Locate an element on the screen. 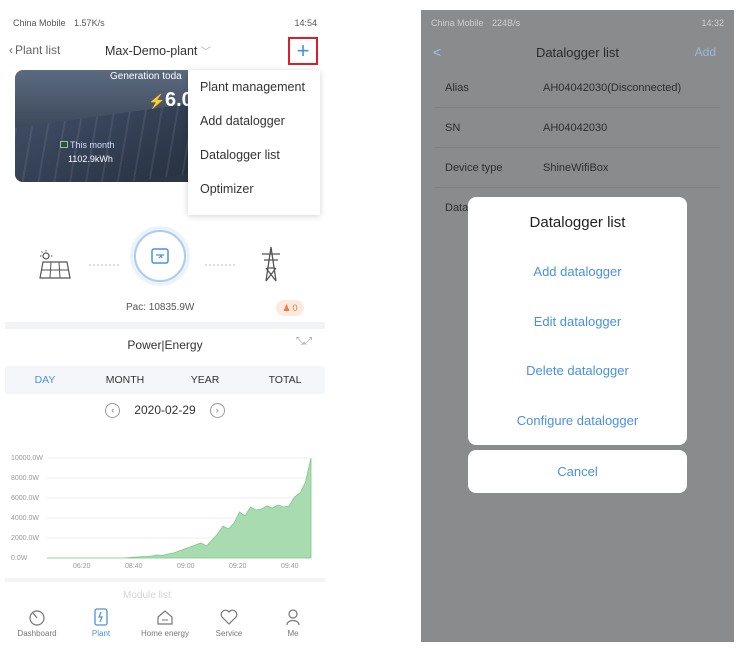  plant-icon is located at coordinates (101, 617).